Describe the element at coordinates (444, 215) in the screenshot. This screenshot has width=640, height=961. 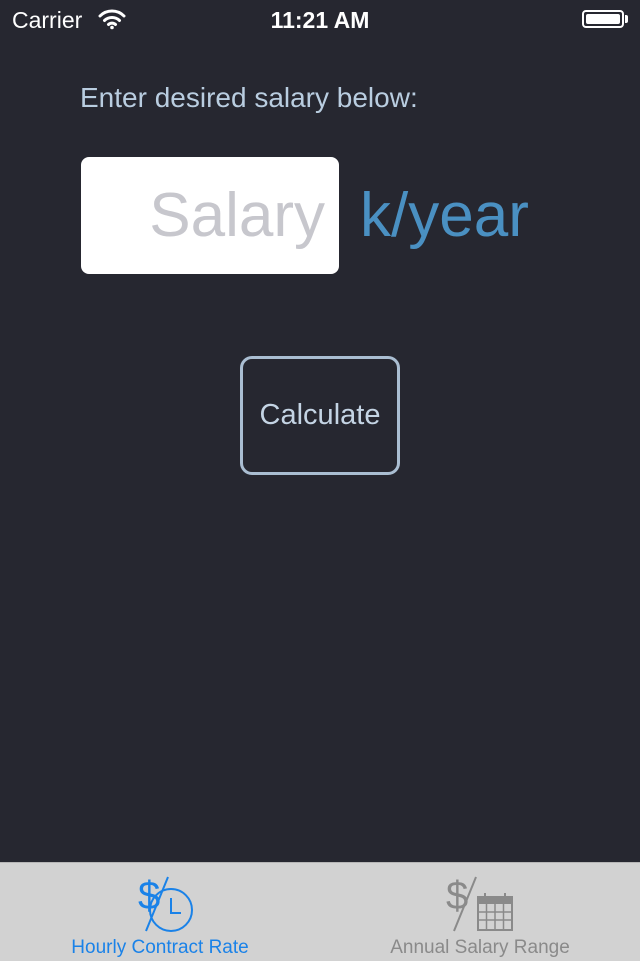
I see `unit-label: k/year` at that location.